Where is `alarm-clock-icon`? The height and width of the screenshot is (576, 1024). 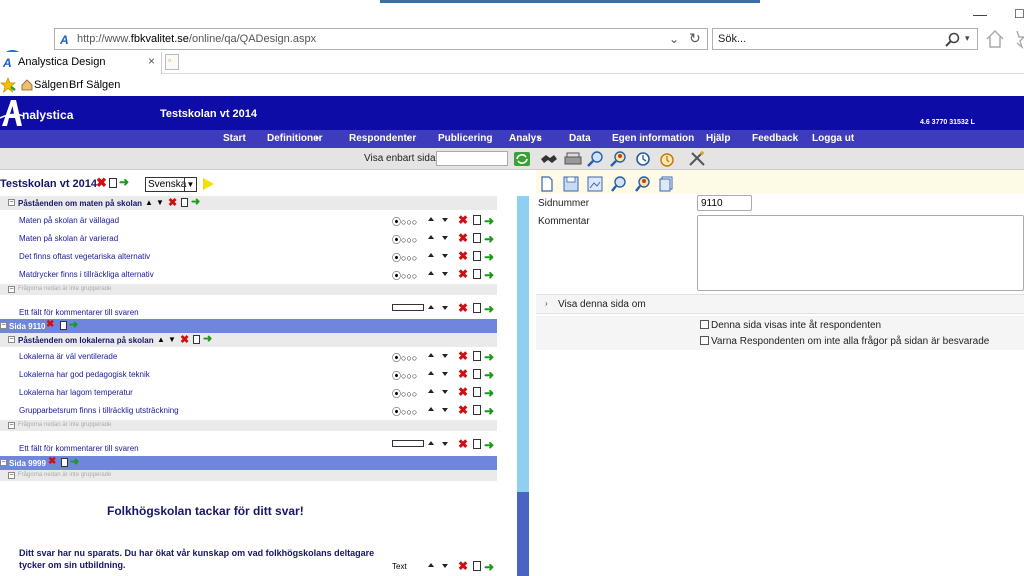
alarm-clock-icon is located at coordinates (667, 159).